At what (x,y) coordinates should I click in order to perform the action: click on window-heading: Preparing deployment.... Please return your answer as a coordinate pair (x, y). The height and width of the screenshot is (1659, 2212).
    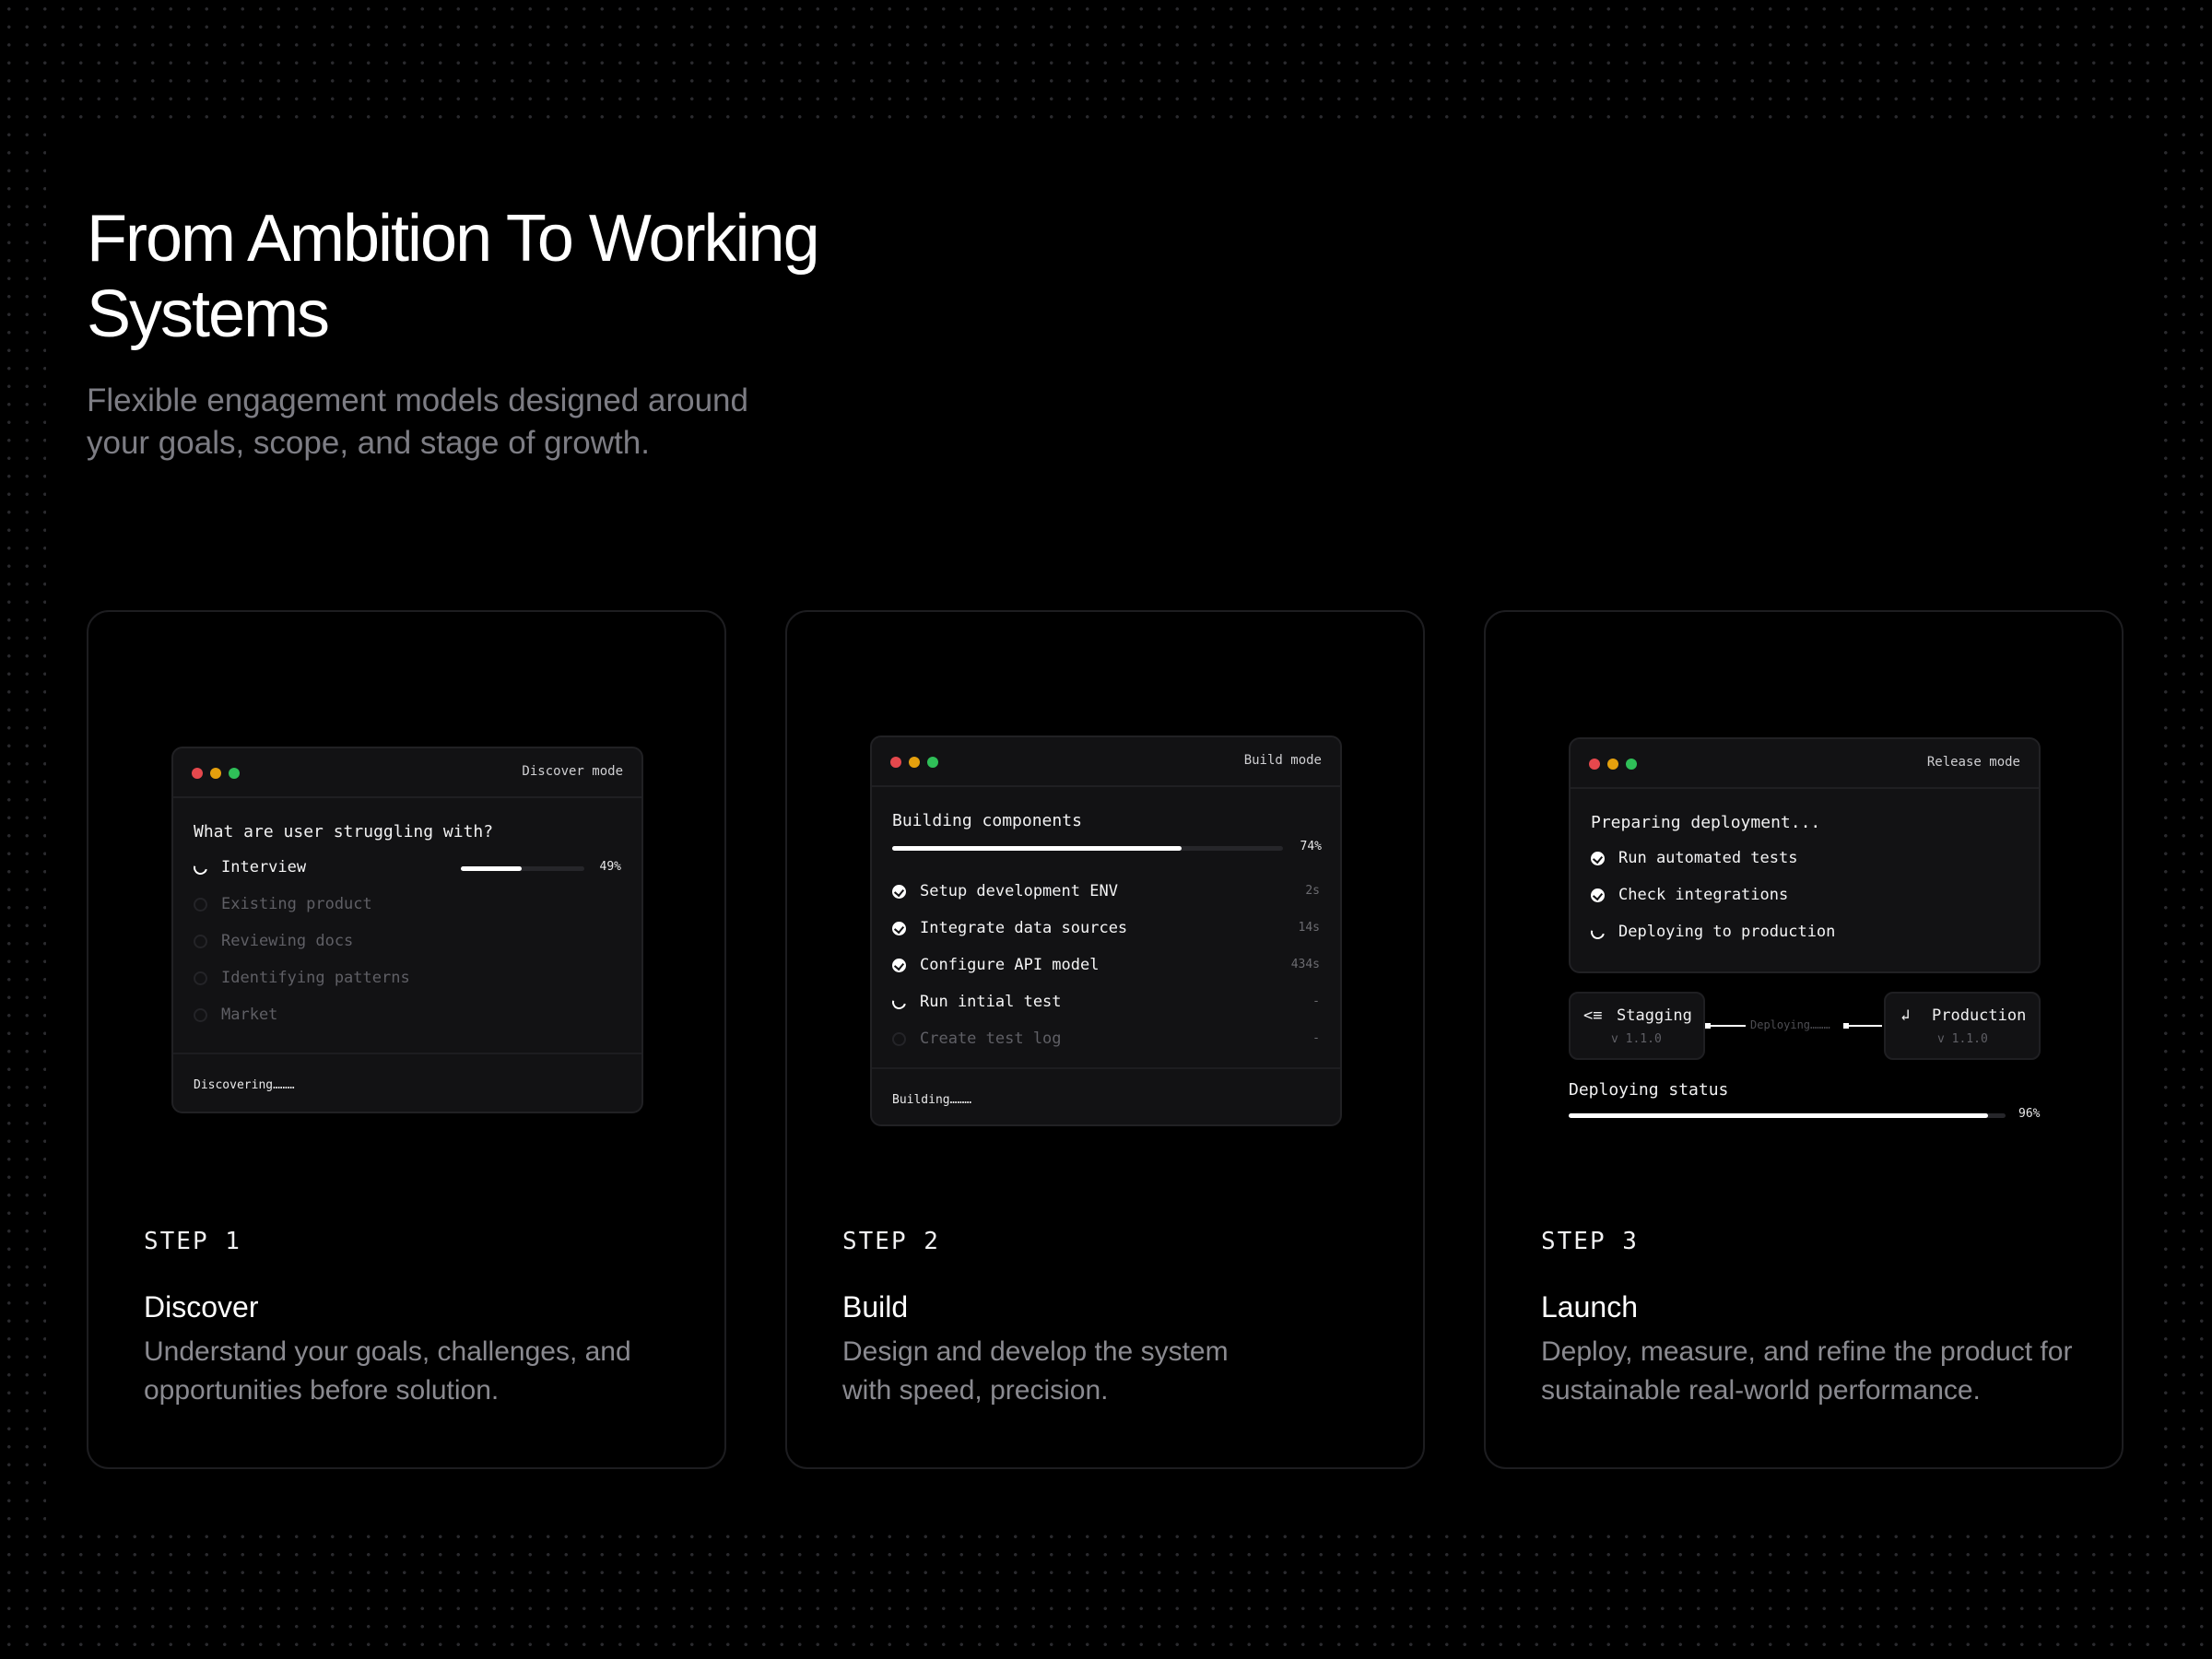
    Looking at the image, I should click on (1706, 822).